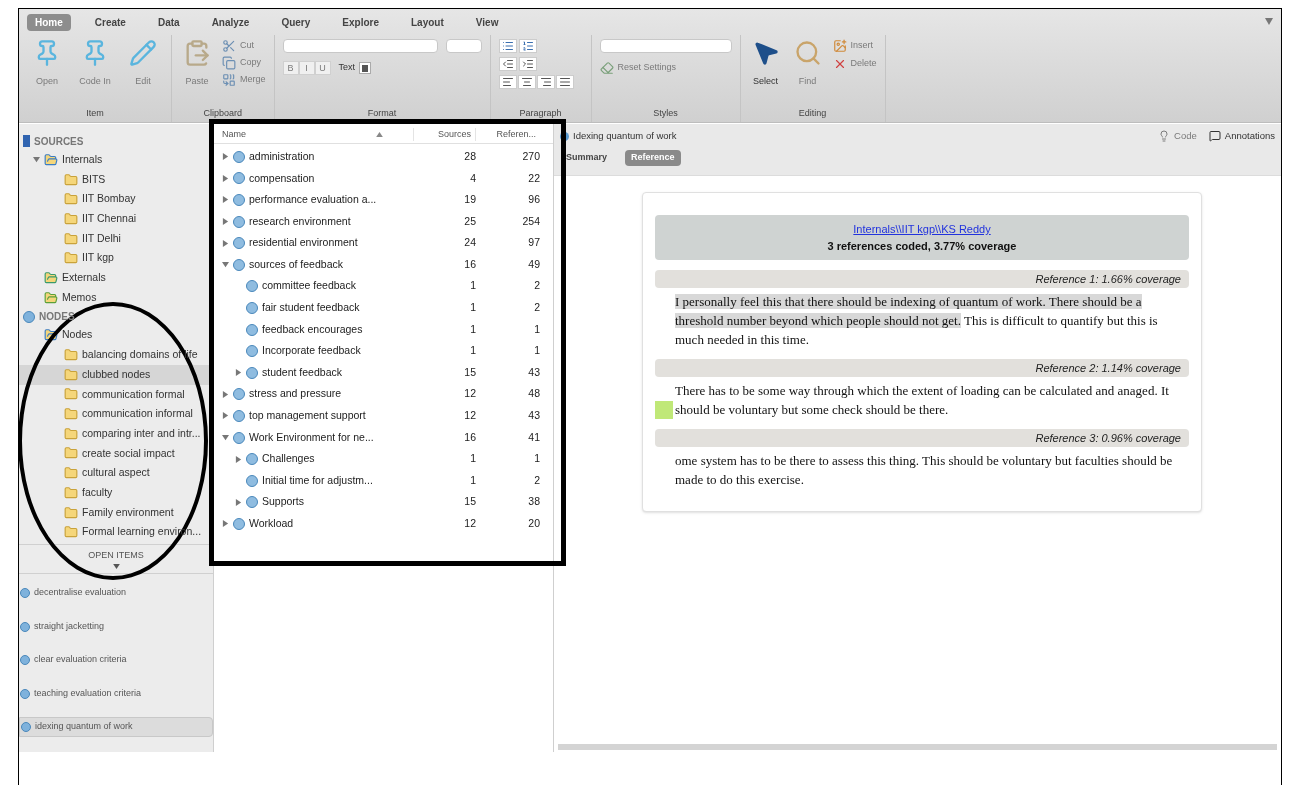 This screenshot has width=1306, height=785. Describe the element at coordinates (282, 156) in the screenshot. I see `node-name: administration` at that location.